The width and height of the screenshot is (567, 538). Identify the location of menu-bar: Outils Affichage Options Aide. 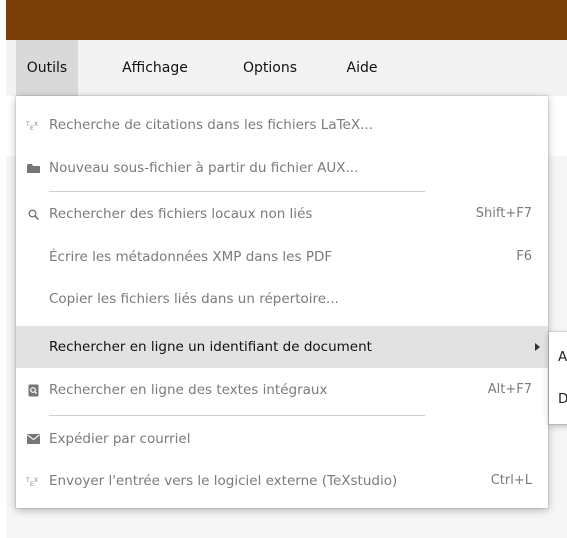
(286, 68).